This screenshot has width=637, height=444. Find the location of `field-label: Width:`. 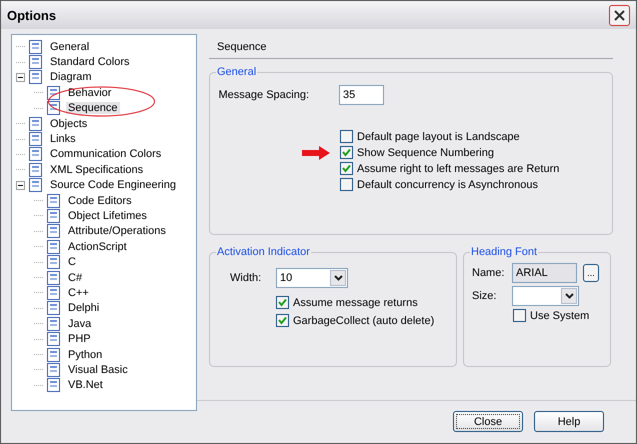

field-label: Width: is located at coordinates (246, 278).